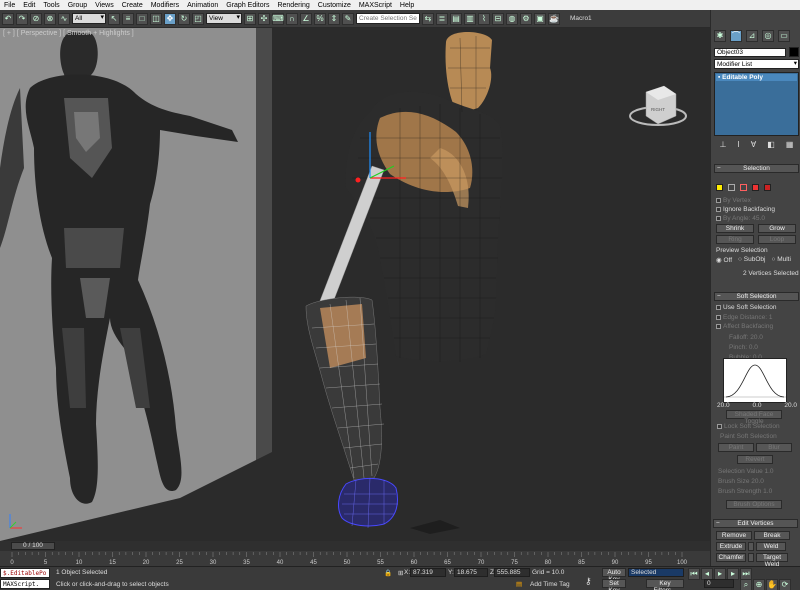 The width and height of the screenshot is (800, 590). What do you see at coordinates (470, 18) in the screenshot?
I see `graphite-ribbon-icon: ▥` at bounding box center [470, 18].